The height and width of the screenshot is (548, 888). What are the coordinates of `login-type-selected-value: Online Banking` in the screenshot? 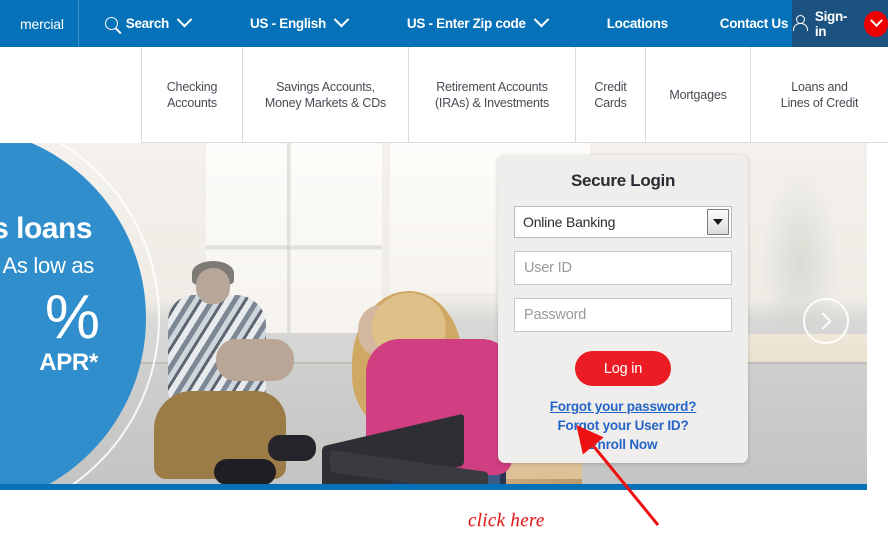 It's located at (569, 222).